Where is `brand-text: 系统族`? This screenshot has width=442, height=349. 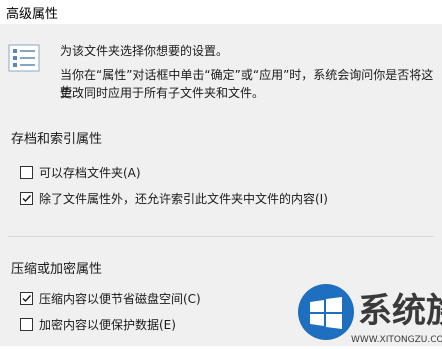 brand-text: 系统族 is located at coordinates (400, 311).